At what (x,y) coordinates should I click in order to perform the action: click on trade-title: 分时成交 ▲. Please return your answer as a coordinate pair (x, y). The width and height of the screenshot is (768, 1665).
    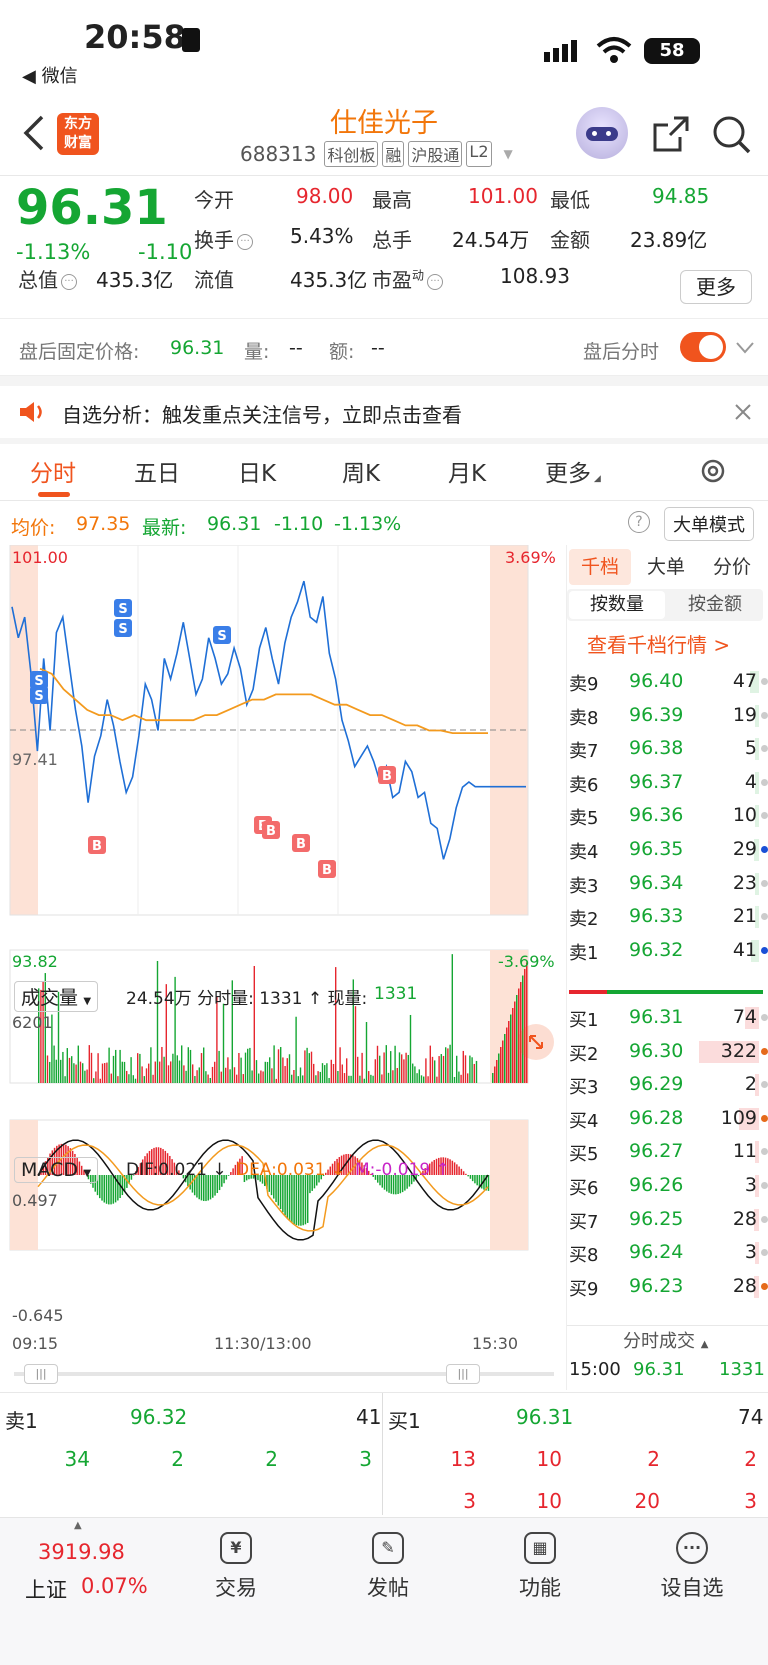
    Looking at the image, I should click on (665, 1340).